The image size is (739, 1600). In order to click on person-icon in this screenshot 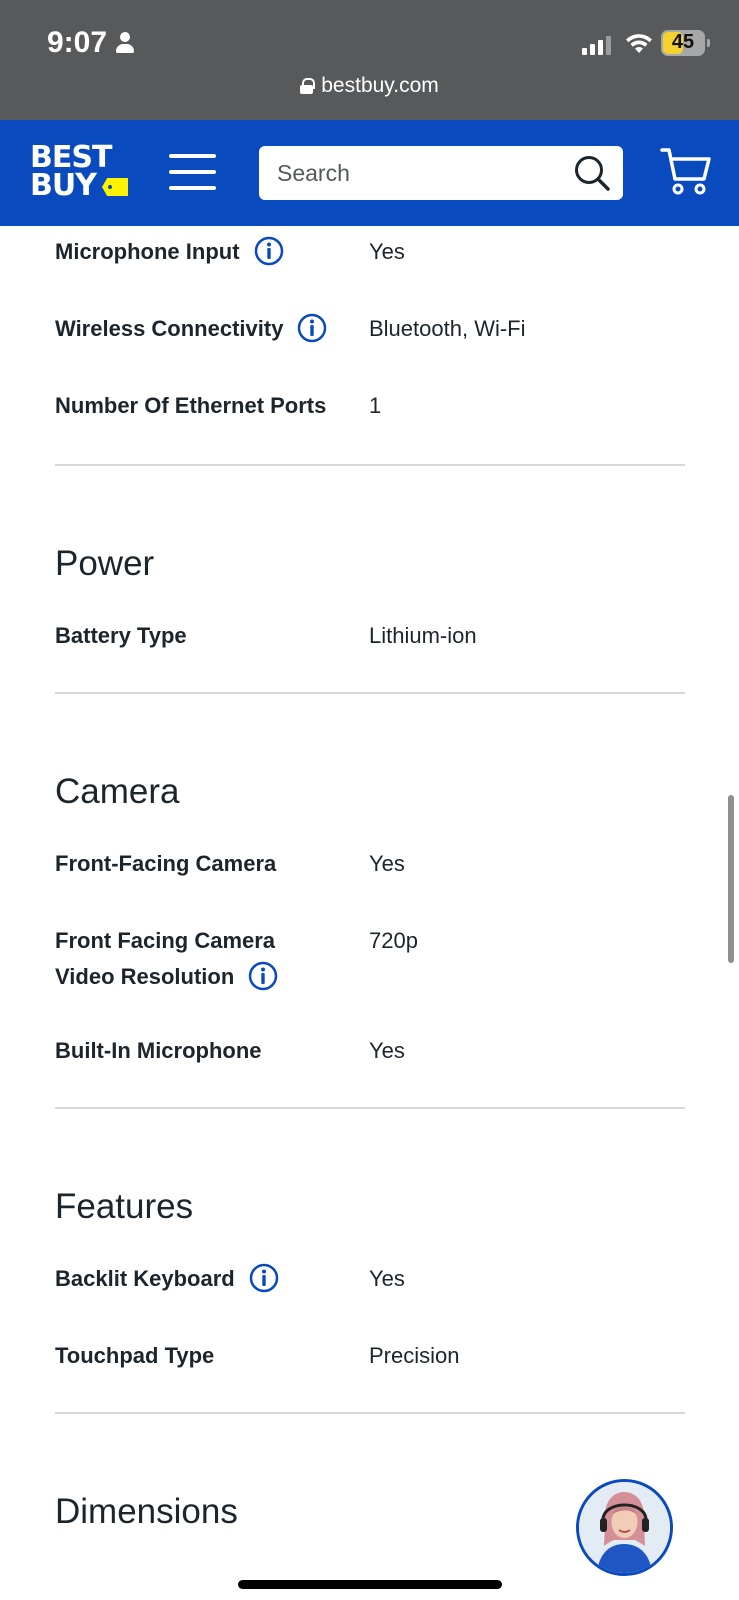, I will do `click(125, 43)`.